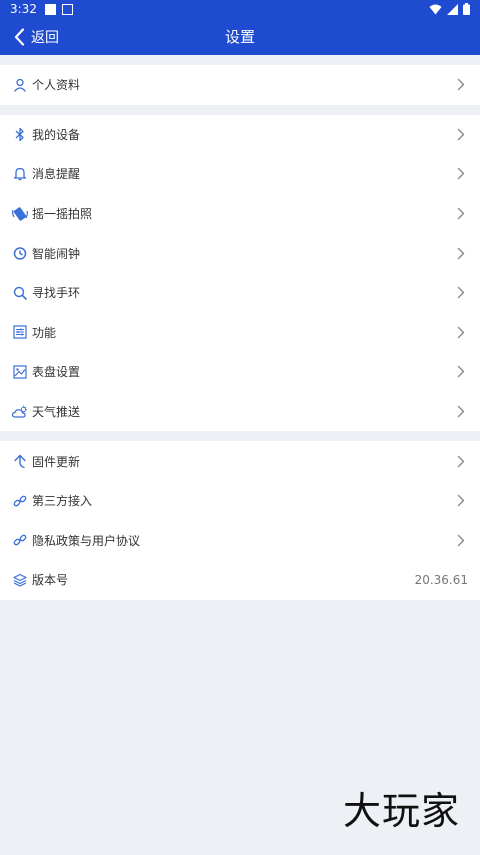  Describe the element at coordinates (56, 174) in the screenshot. I see `settings-row-label: 消息提醒` at that location.